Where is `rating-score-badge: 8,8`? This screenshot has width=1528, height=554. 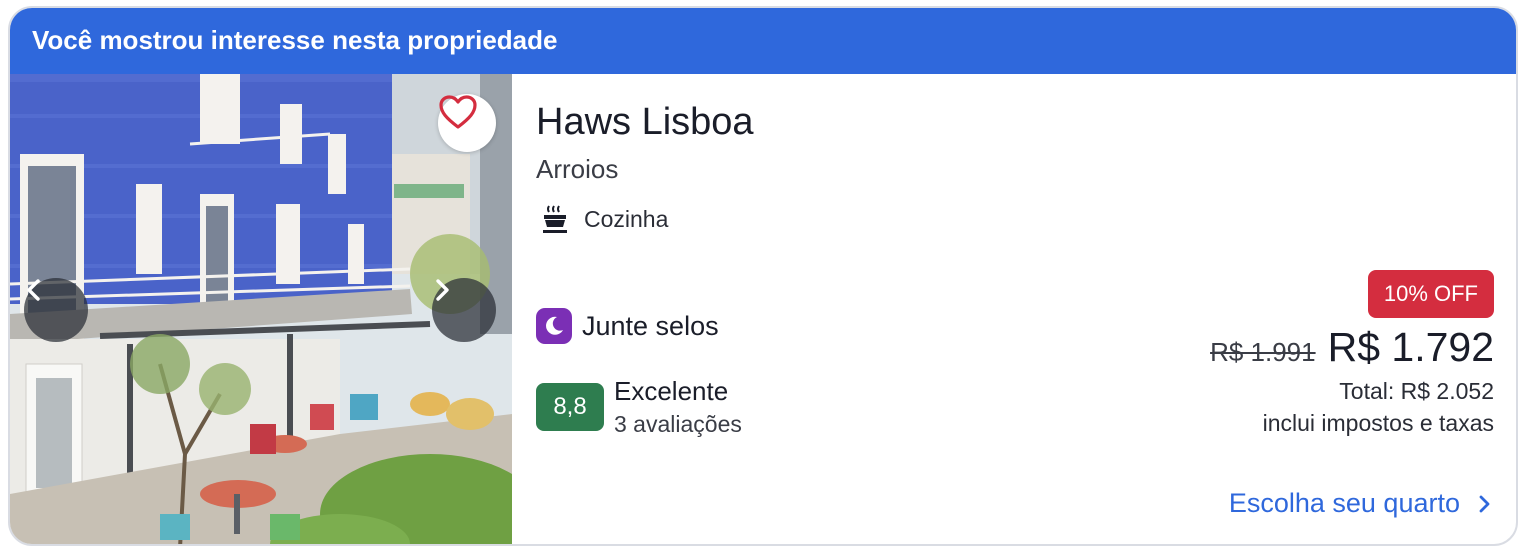
rating-score-badge: 8,8 is located at coordinates (570, 407).